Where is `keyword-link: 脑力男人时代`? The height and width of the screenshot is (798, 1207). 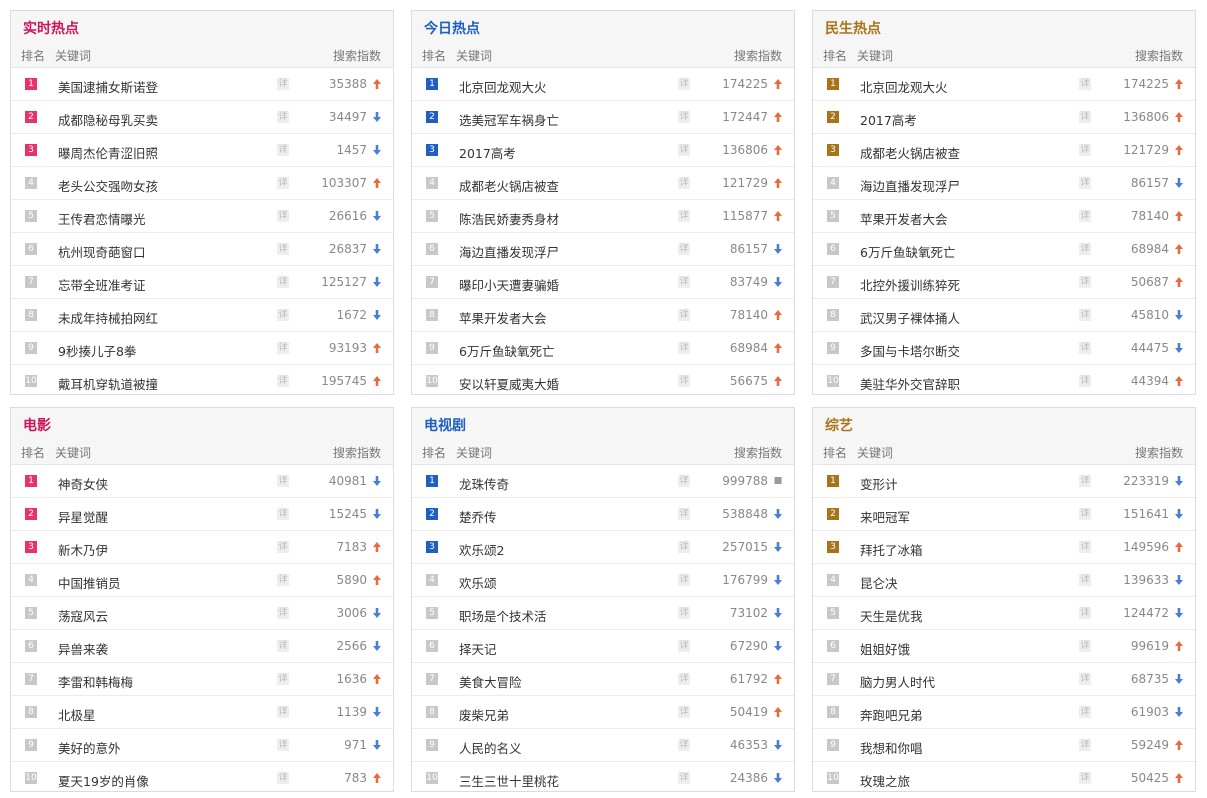
keyword-link: 脑力男人时代 is located at coordinates (897, 681).